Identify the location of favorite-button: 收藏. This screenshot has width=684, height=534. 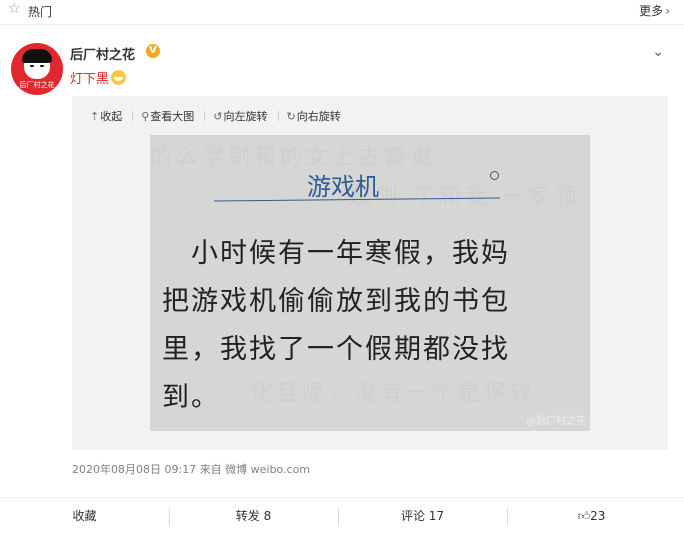
(84, 516).